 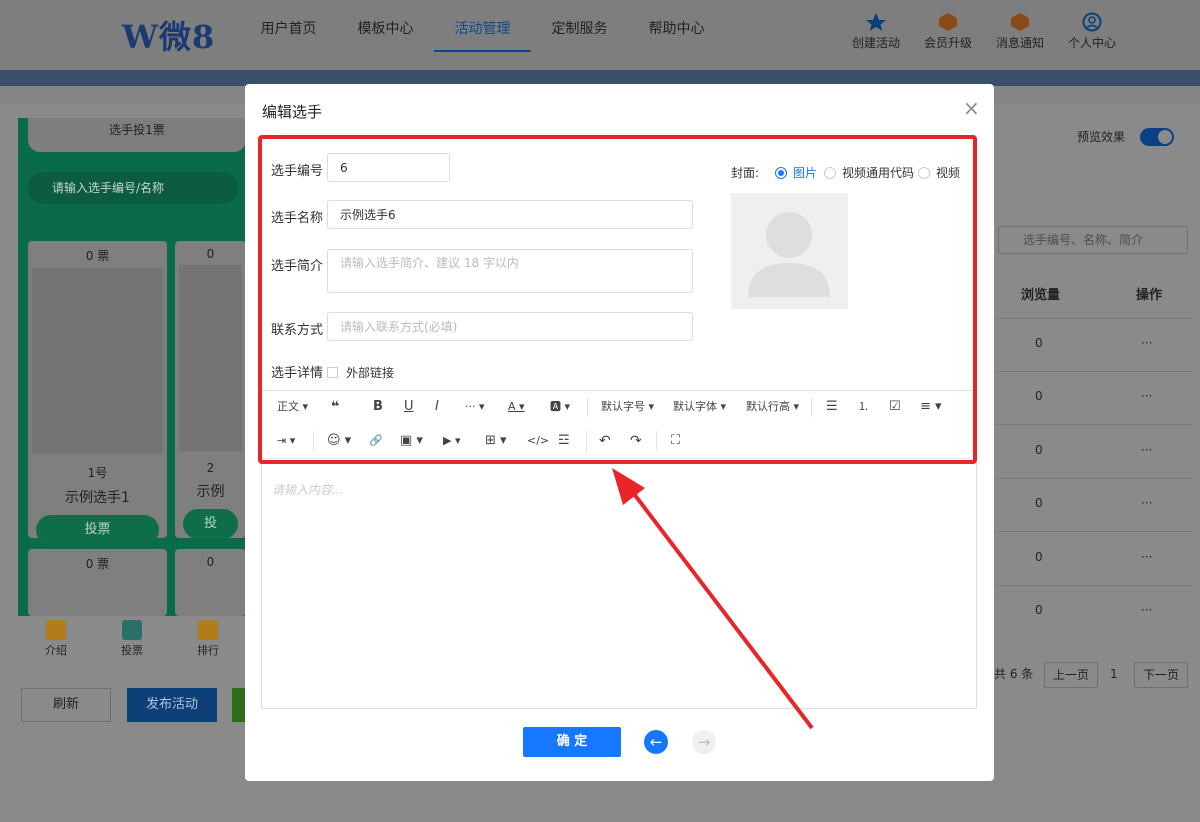 What do you see at coordinates (339, 441) in the screenshot?
I see `emoji-dropdown: ☺ ▾` at bounding box center [339, 441].